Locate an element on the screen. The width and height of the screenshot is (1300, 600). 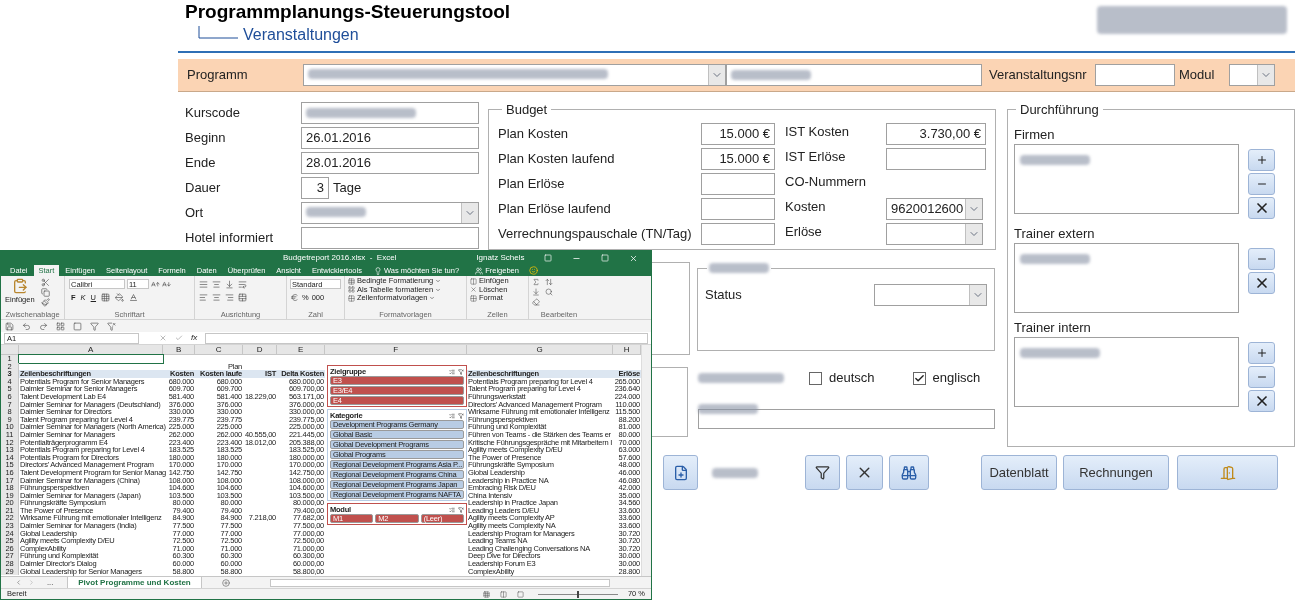
action-button: Rechnungen is located at coordinates (1116, 472).